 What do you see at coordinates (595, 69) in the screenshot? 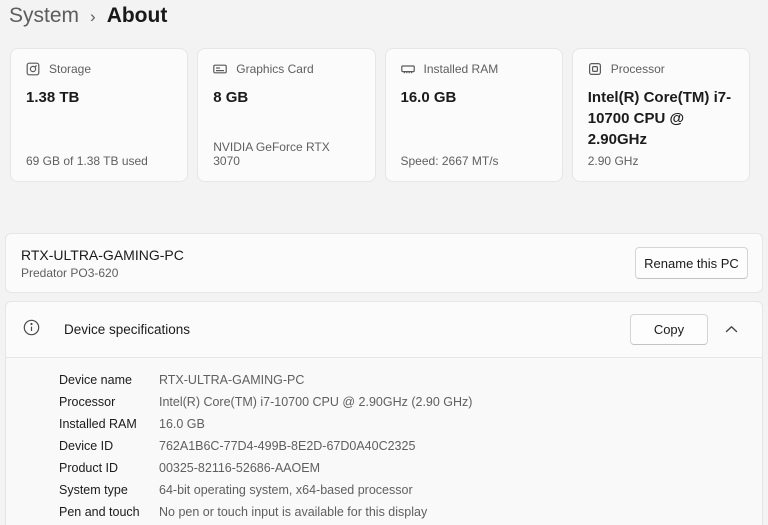
I see `processor-icon` at bounding box center [595, 69].